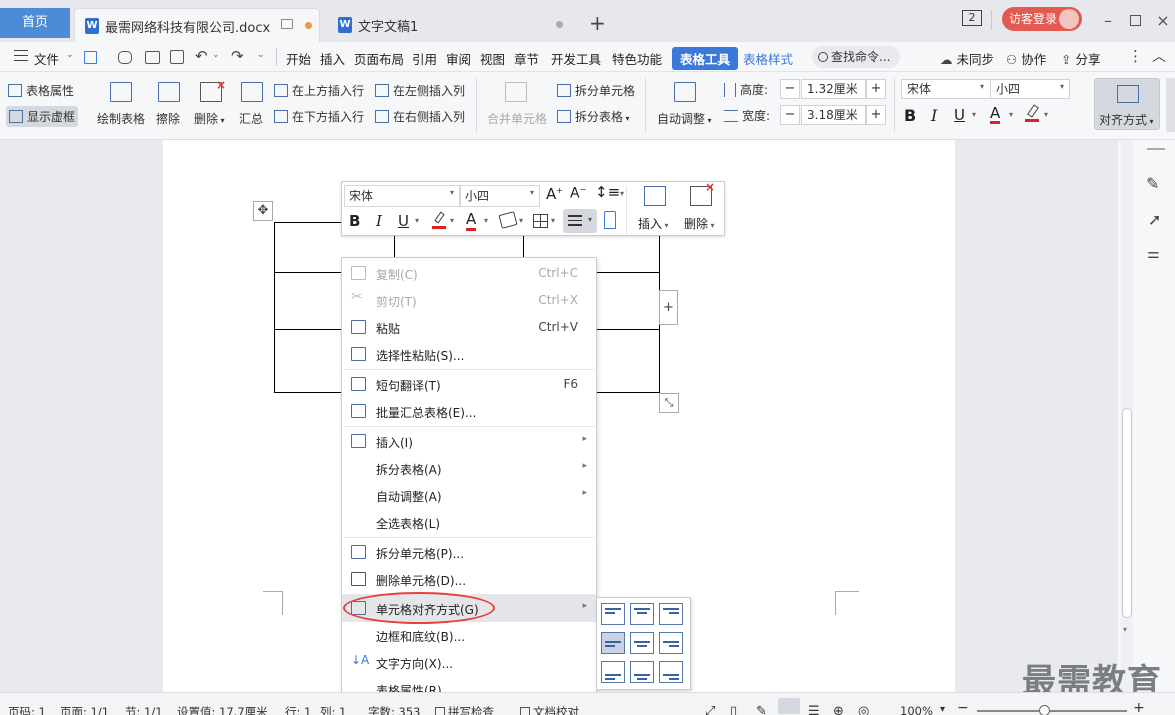  Describe the element at coordinates (287, 24) in the screenshot. I see `screen-icon` at that location.